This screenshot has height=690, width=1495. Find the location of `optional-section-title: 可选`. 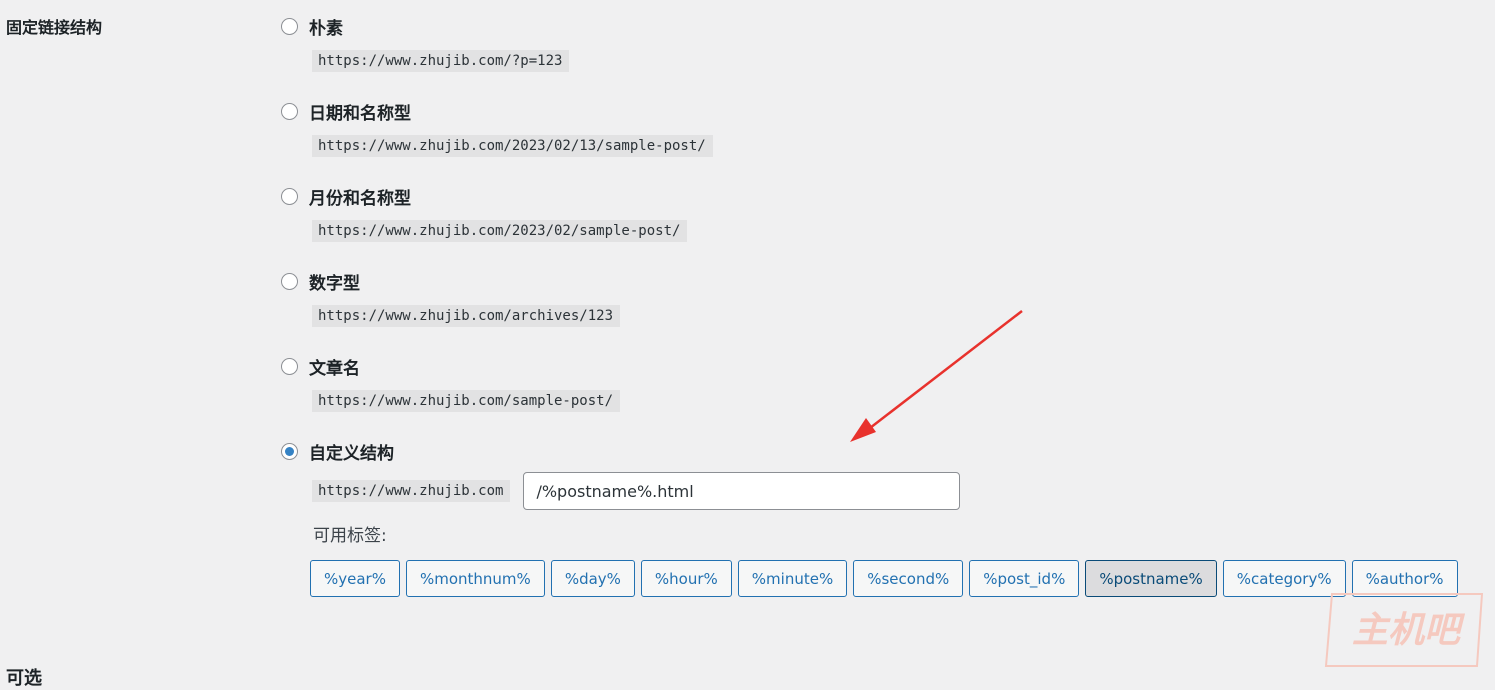

optional-section-title: 可选 is located at coordinates (24, 678).